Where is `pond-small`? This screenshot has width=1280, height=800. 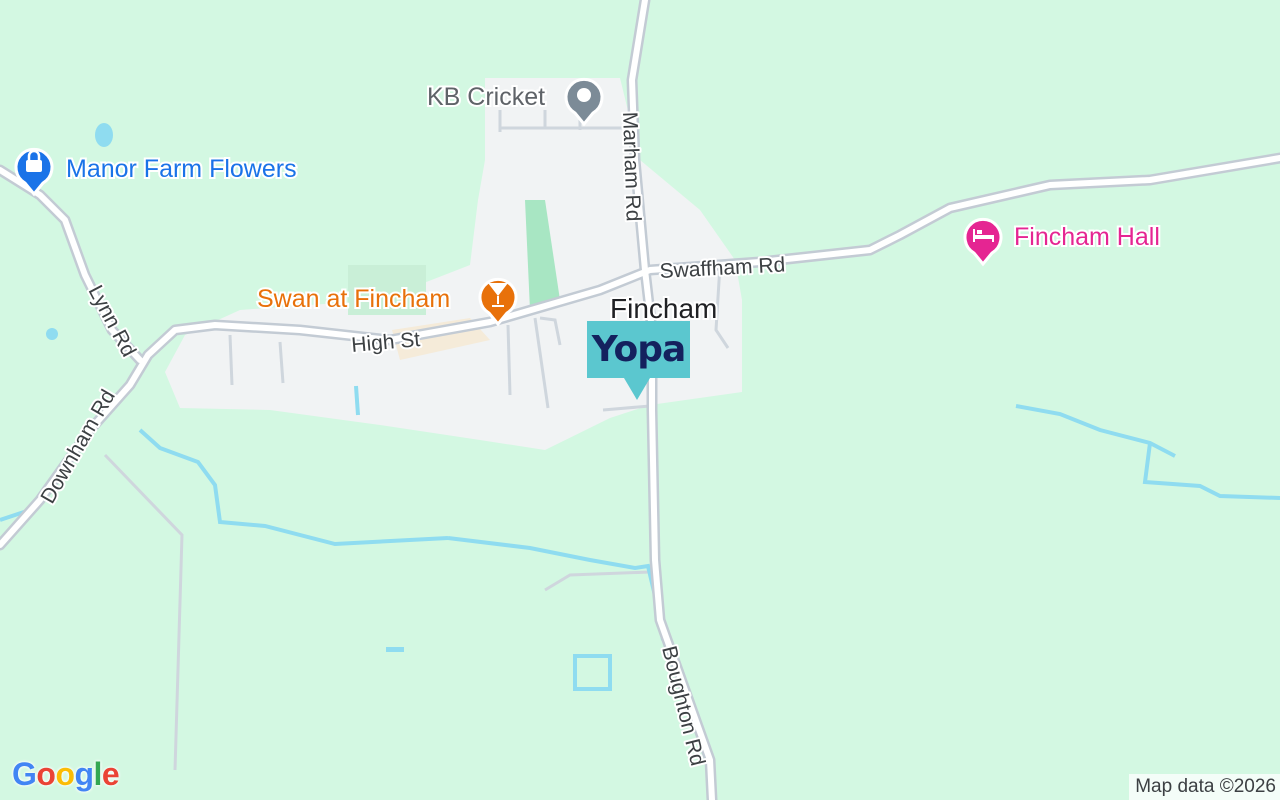 pond-small is located at coordinates (52, 334).